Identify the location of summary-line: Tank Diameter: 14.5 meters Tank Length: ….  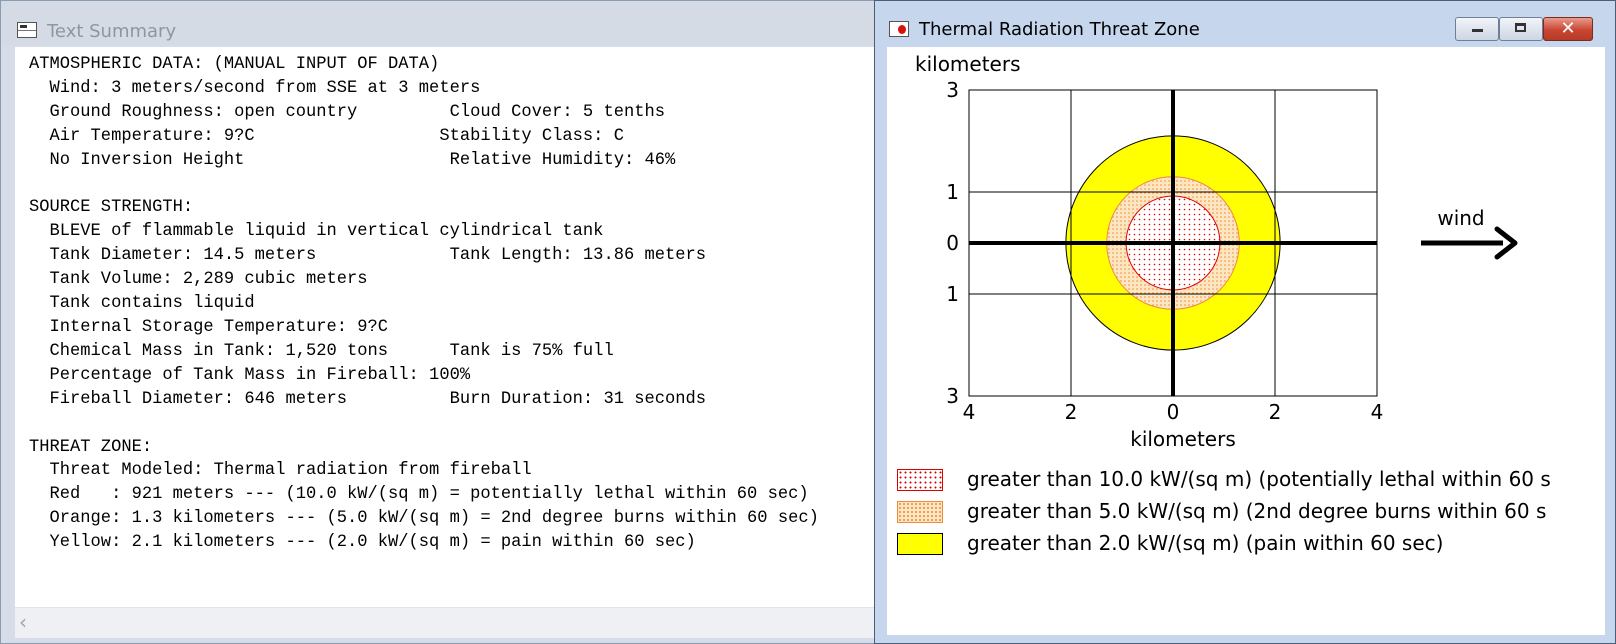
(368, 256).